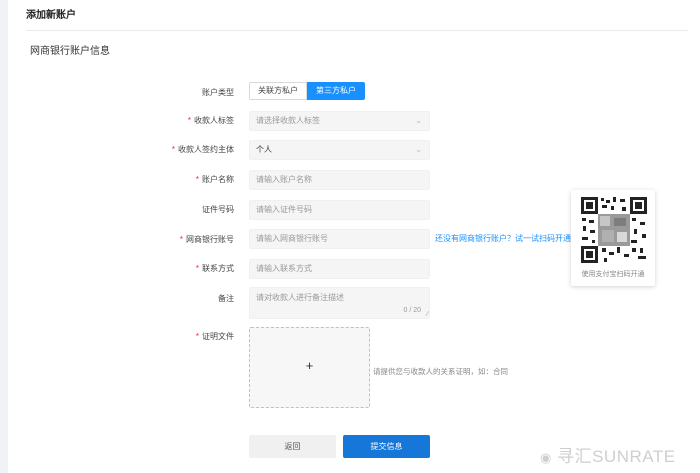 The height and width of the screenshot is (473, 700). I want to click on qr-caption: 使用支付宝扫码开通, so click(613, 274).